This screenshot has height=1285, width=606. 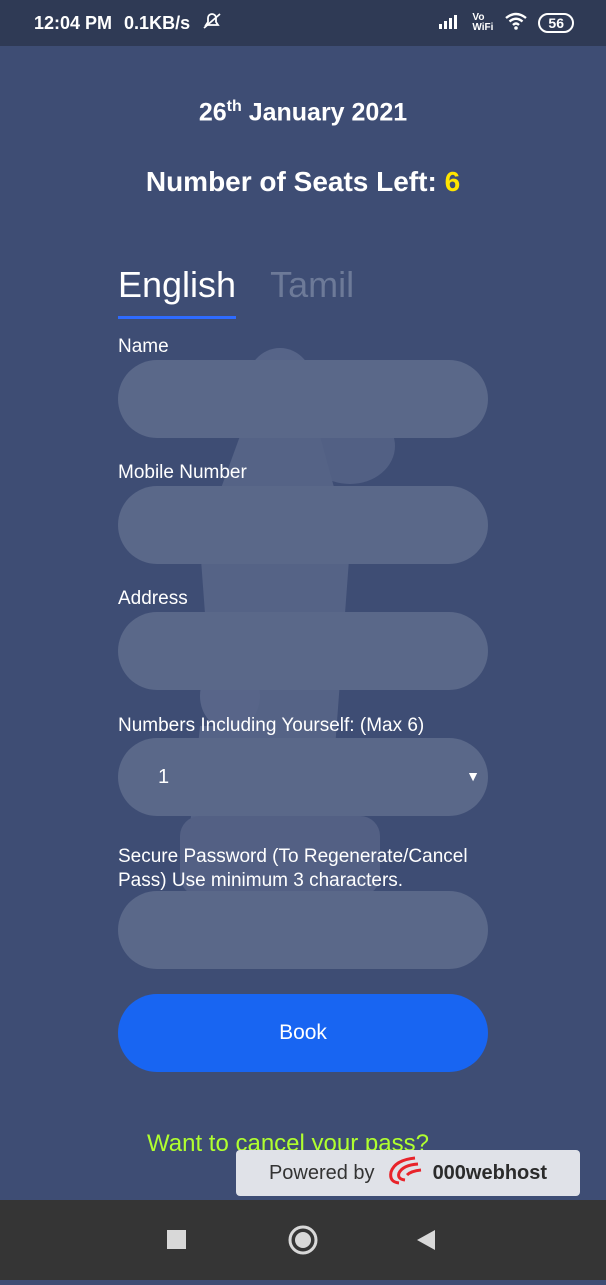 I want to click on mobile-number-field, so click(x=303, y=525).